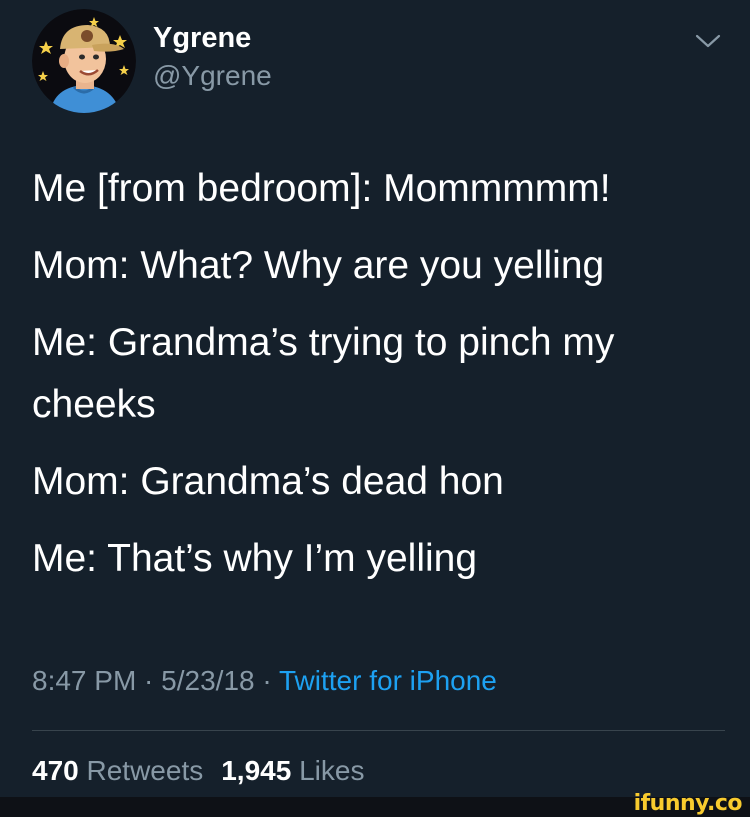  I want to click on avatar-image, so click(84, 61).